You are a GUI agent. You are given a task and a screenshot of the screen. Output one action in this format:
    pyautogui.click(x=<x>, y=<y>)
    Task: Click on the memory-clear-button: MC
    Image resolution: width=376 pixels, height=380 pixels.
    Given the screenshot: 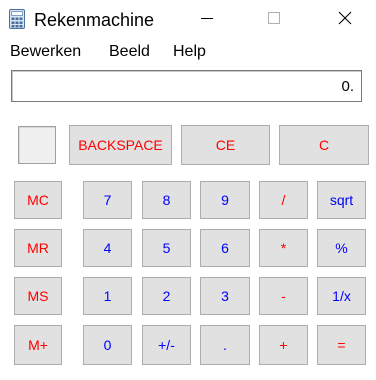 What is the action you would take?
    pyautogui.click(x=38, y=200)
    